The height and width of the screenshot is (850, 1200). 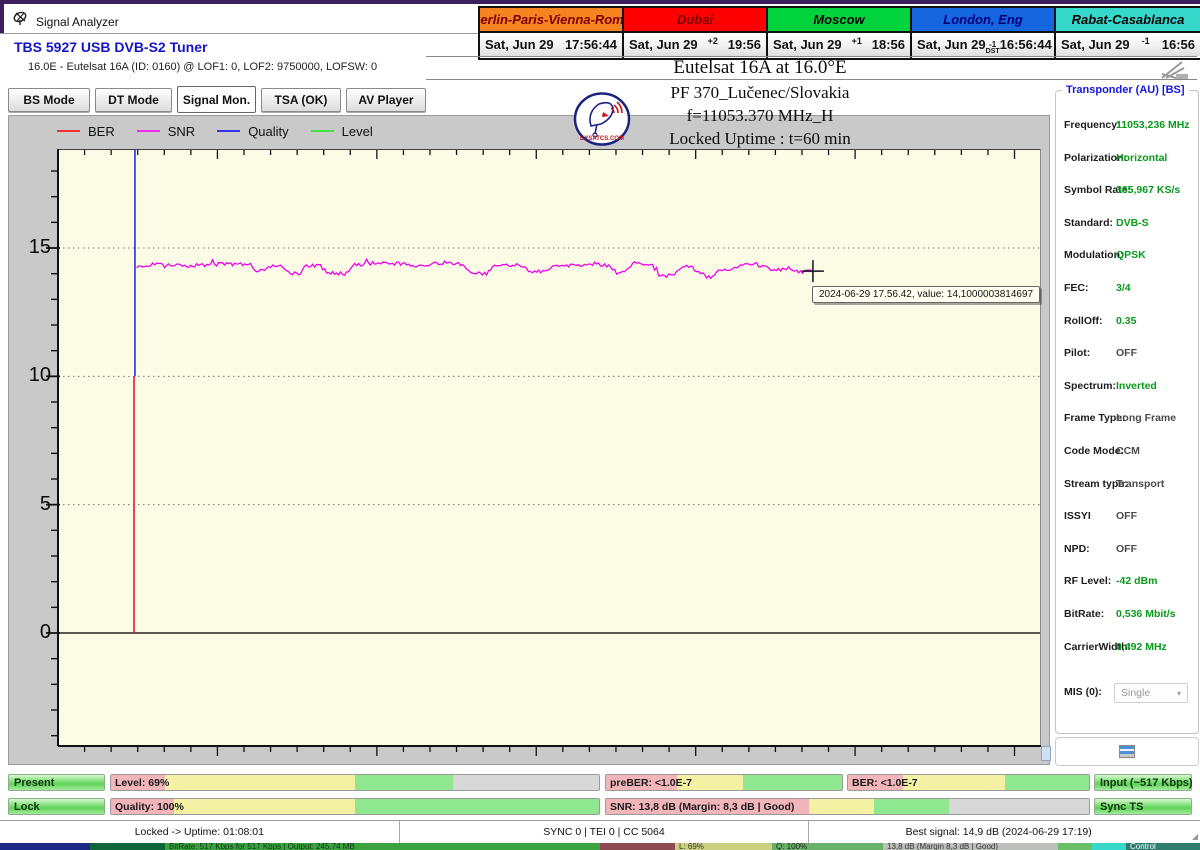 I want to click on chart-scroll-thumb, so click(x=1046, y=753).